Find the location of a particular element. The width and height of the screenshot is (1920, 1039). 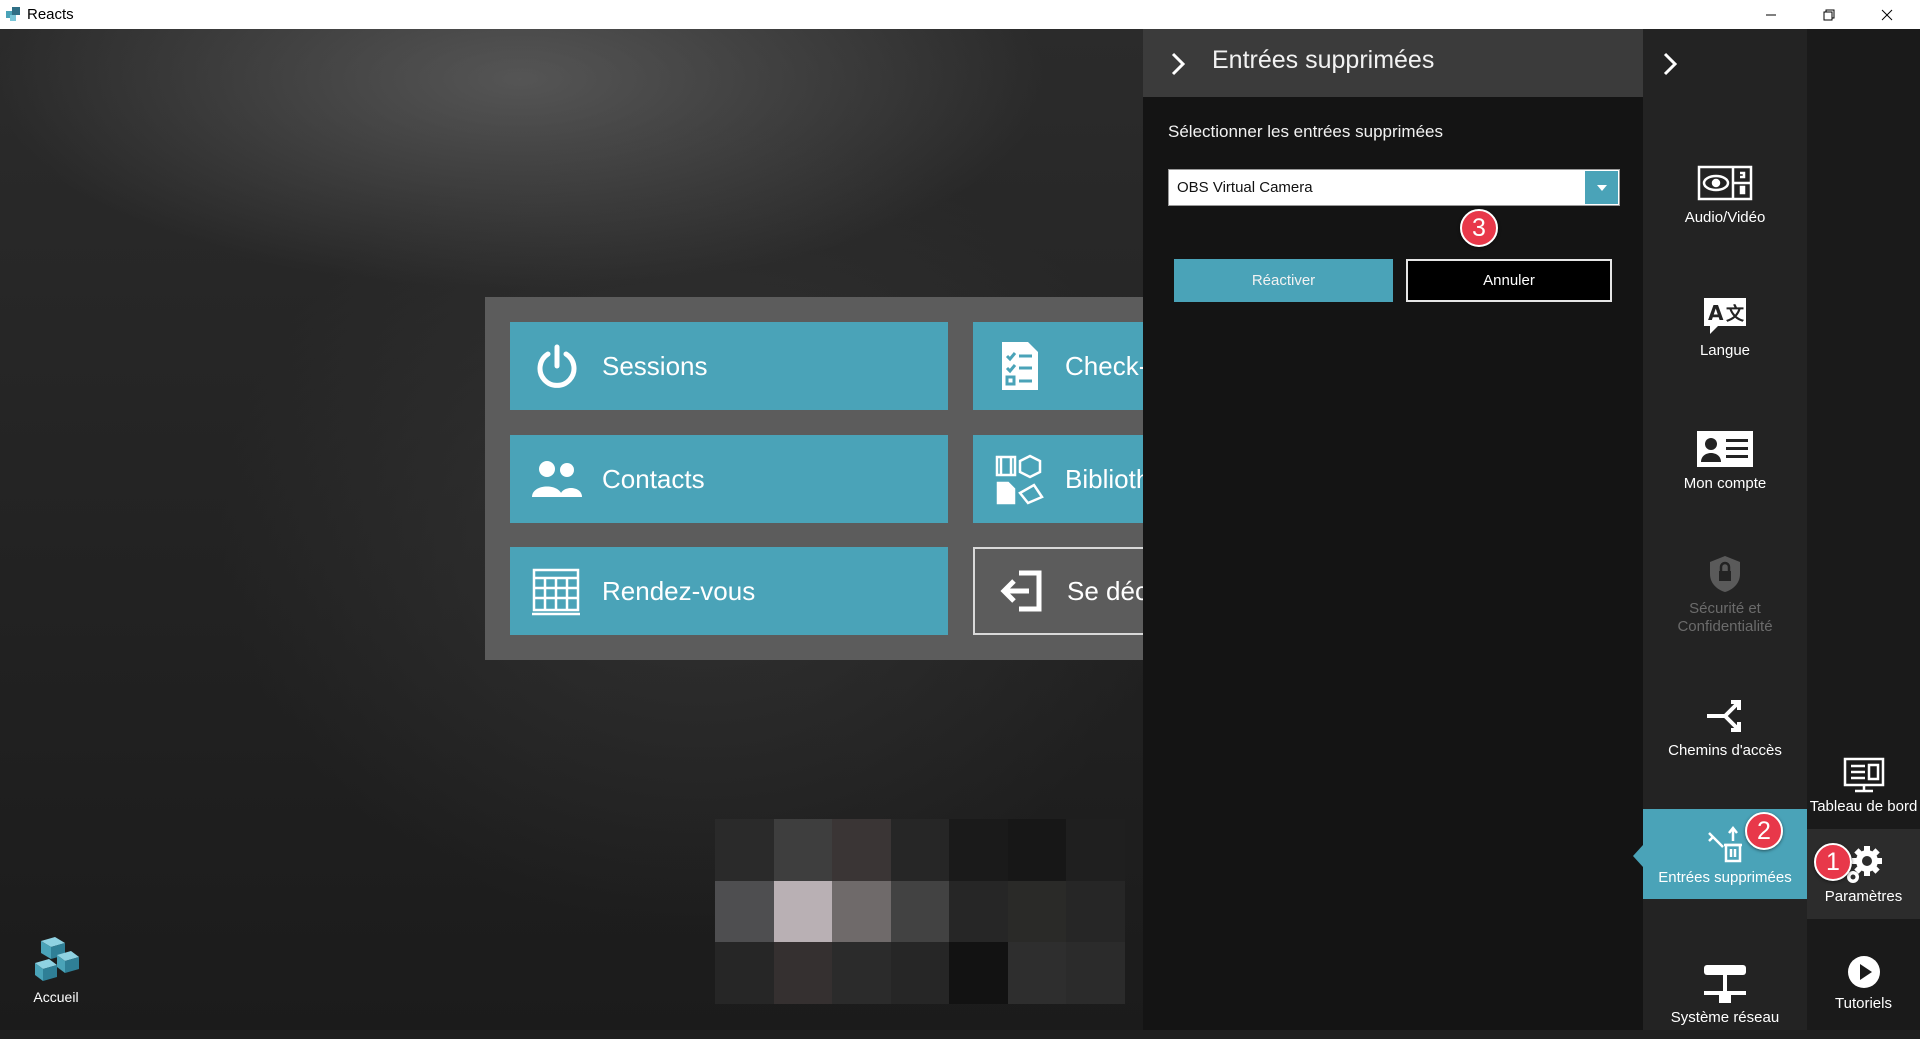

restore-icon is located at coordinates (1829, 14).